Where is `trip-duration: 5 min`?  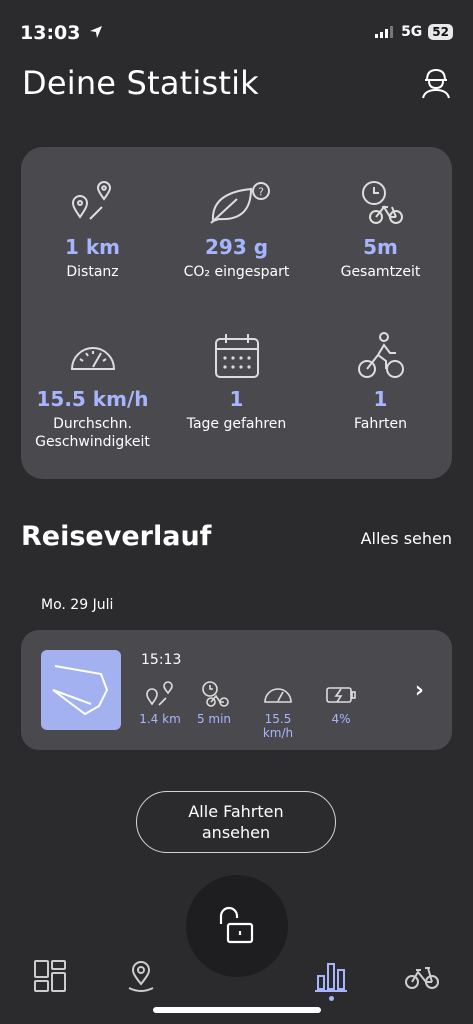 trip-duration: 5 min is located at coordinates (214, 703).